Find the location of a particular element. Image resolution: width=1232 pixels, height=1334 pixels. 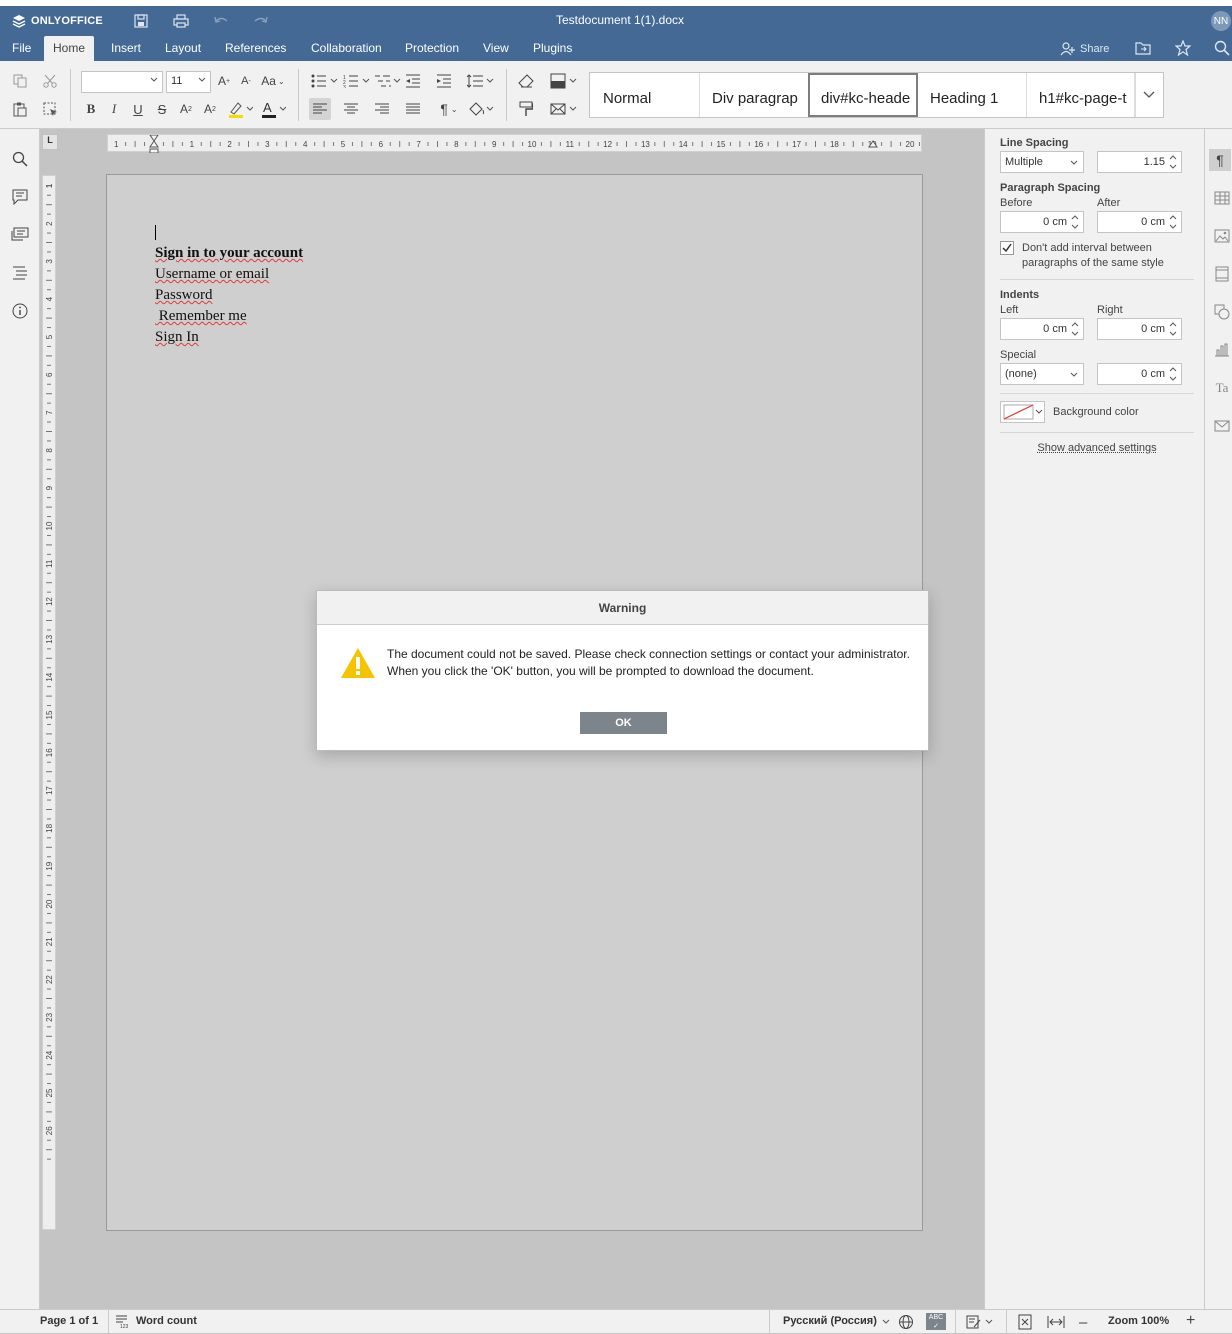

track-changes-icon is located at coordinates (980, 1323).